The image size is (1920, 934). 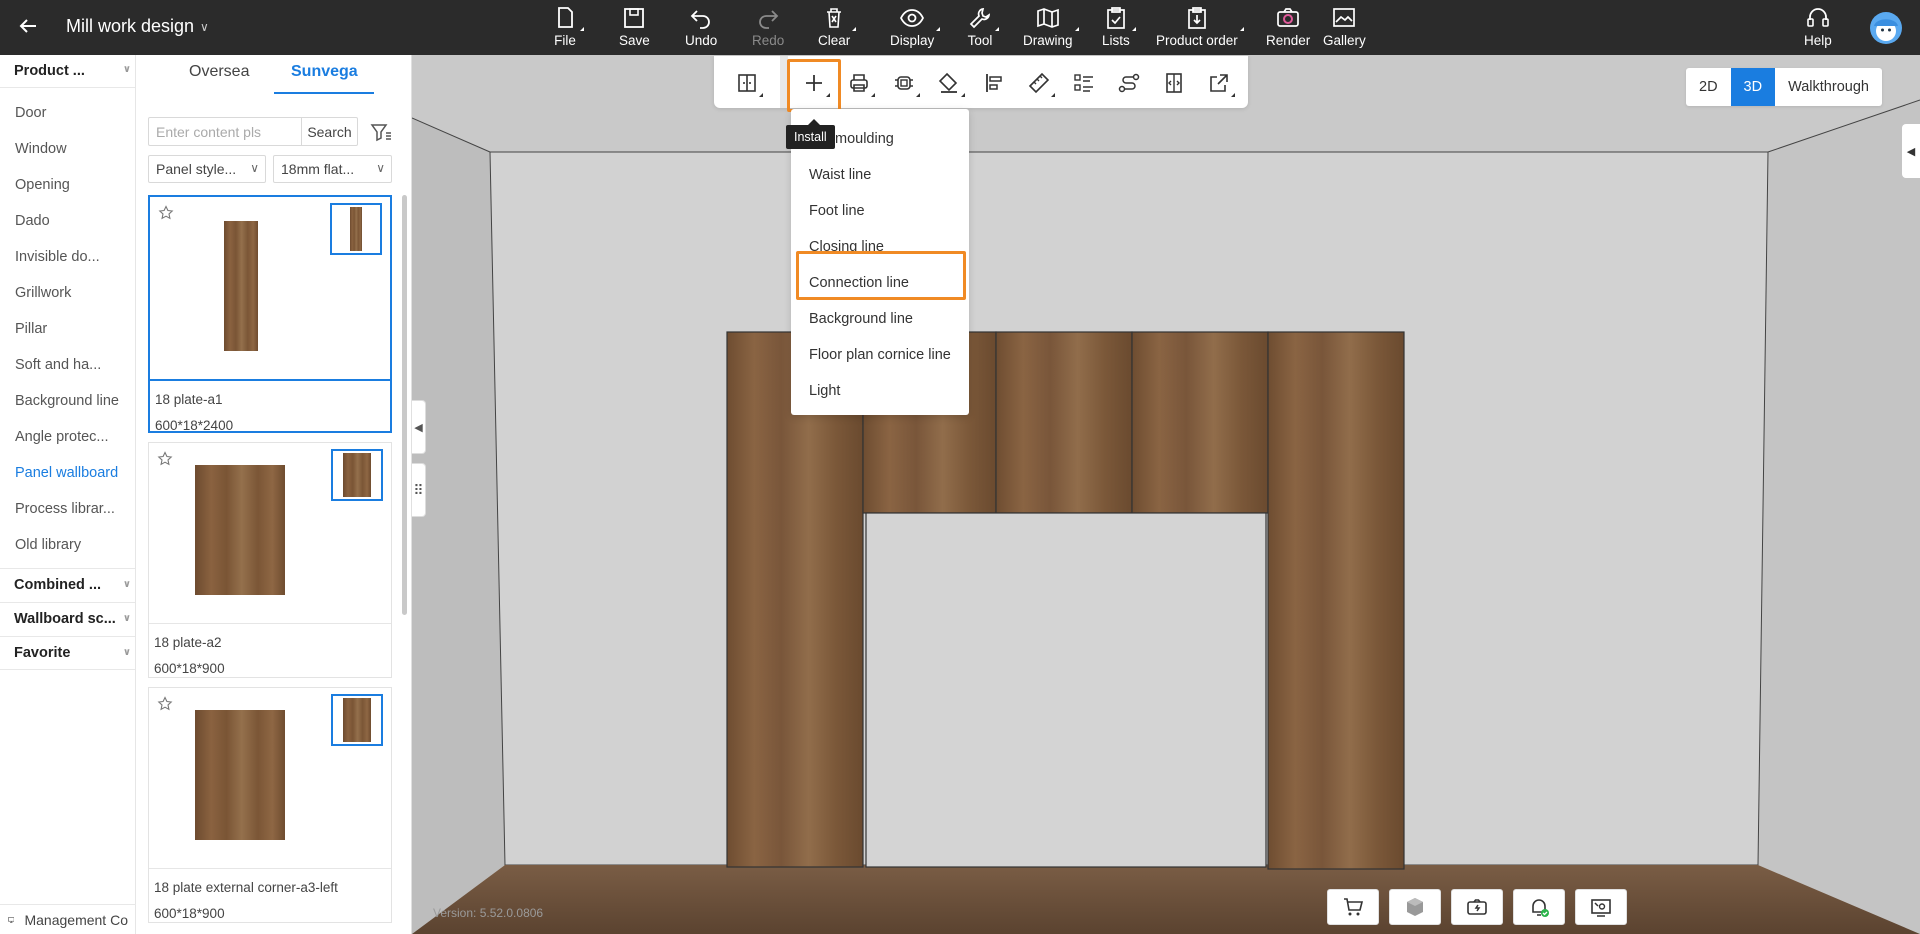 I want to click on file-icon, so click(x=565, y=17).